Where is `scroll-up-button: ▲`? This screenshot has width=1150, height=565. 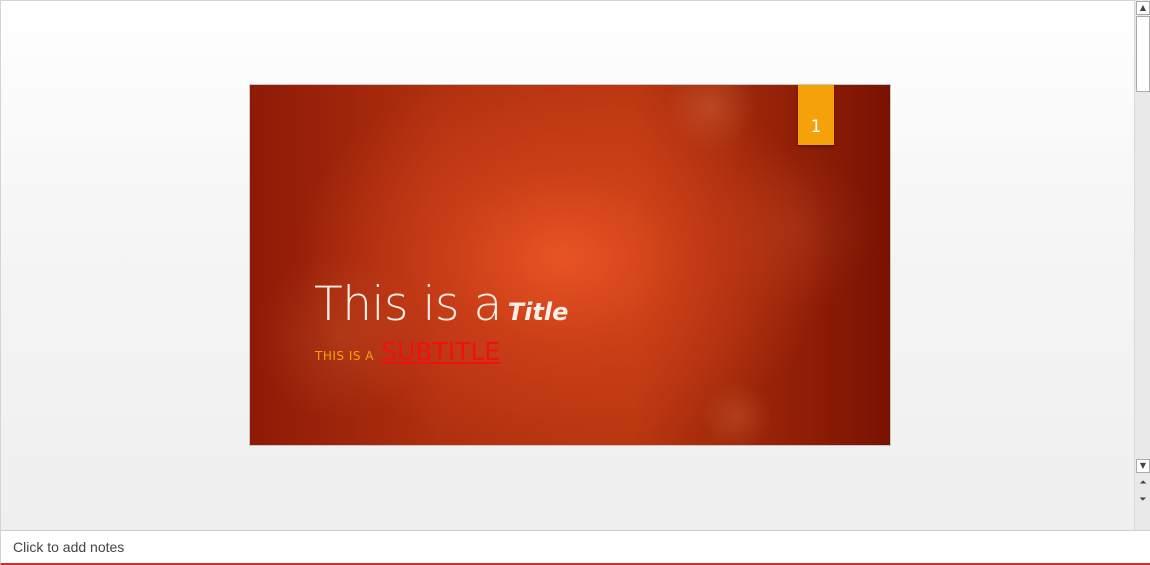
scroll-up-button: ▲ is located at coordinates (1143, 8).